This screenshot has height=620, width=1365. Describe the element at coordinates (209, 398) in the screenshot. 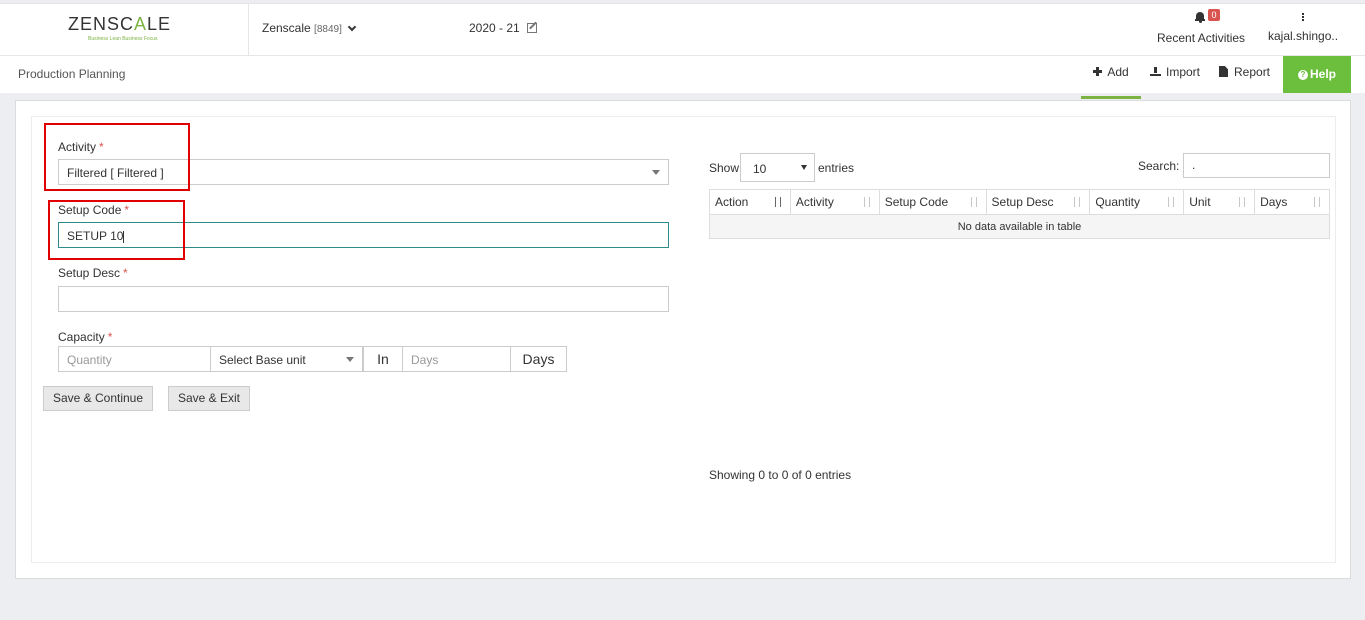

I see `save-exit-button: Save & Exit` at that location.